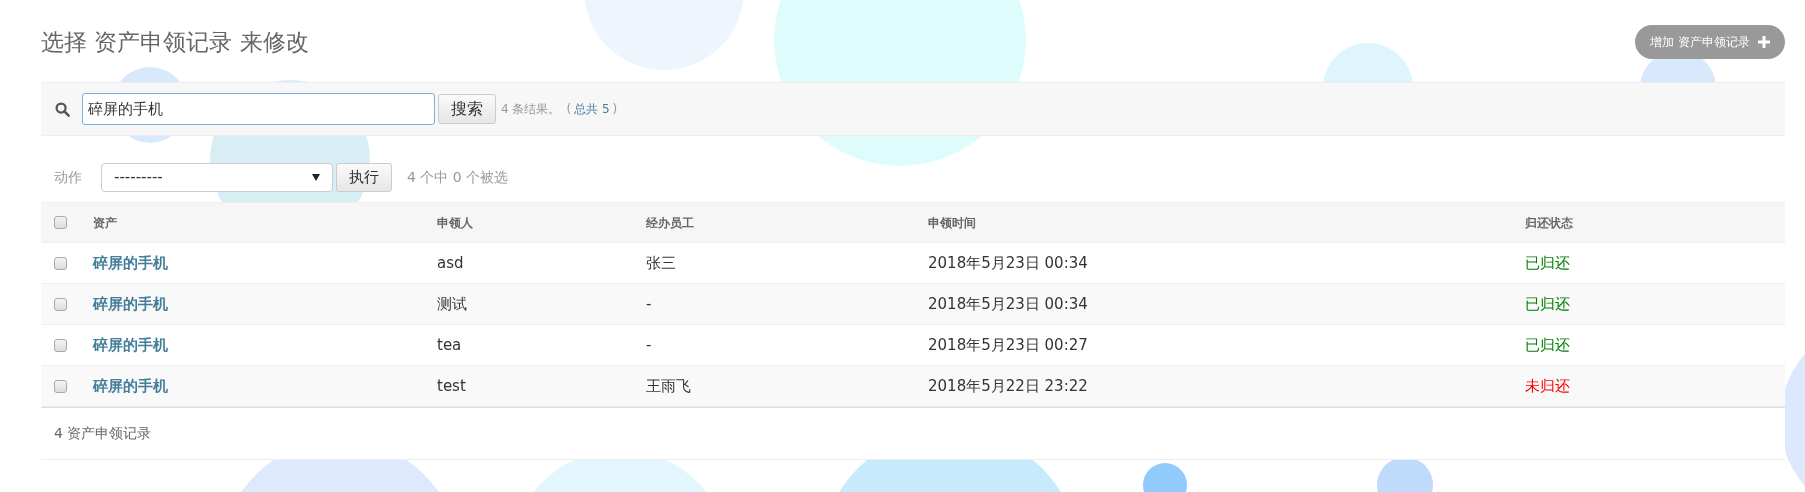 The height and width of the screenshot is (492, 1805). Describe the element at coordinates (592, 109) in the screenshot. I see `total-link: 总共 5` at that location.